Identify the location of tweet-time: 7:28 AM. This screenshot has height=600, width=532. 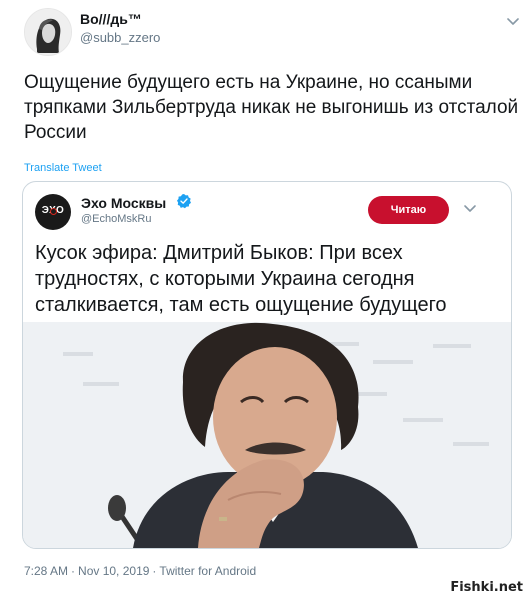
(46, 571).